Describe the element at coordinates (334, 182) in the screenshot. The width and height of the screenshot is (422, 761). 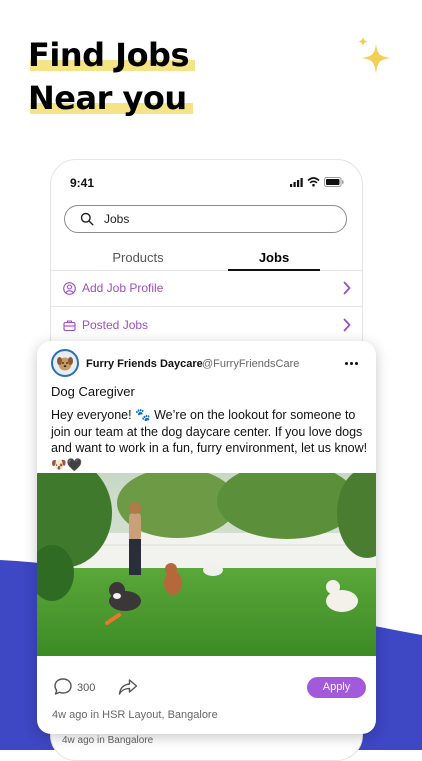
I see `battery-icon` at that location.